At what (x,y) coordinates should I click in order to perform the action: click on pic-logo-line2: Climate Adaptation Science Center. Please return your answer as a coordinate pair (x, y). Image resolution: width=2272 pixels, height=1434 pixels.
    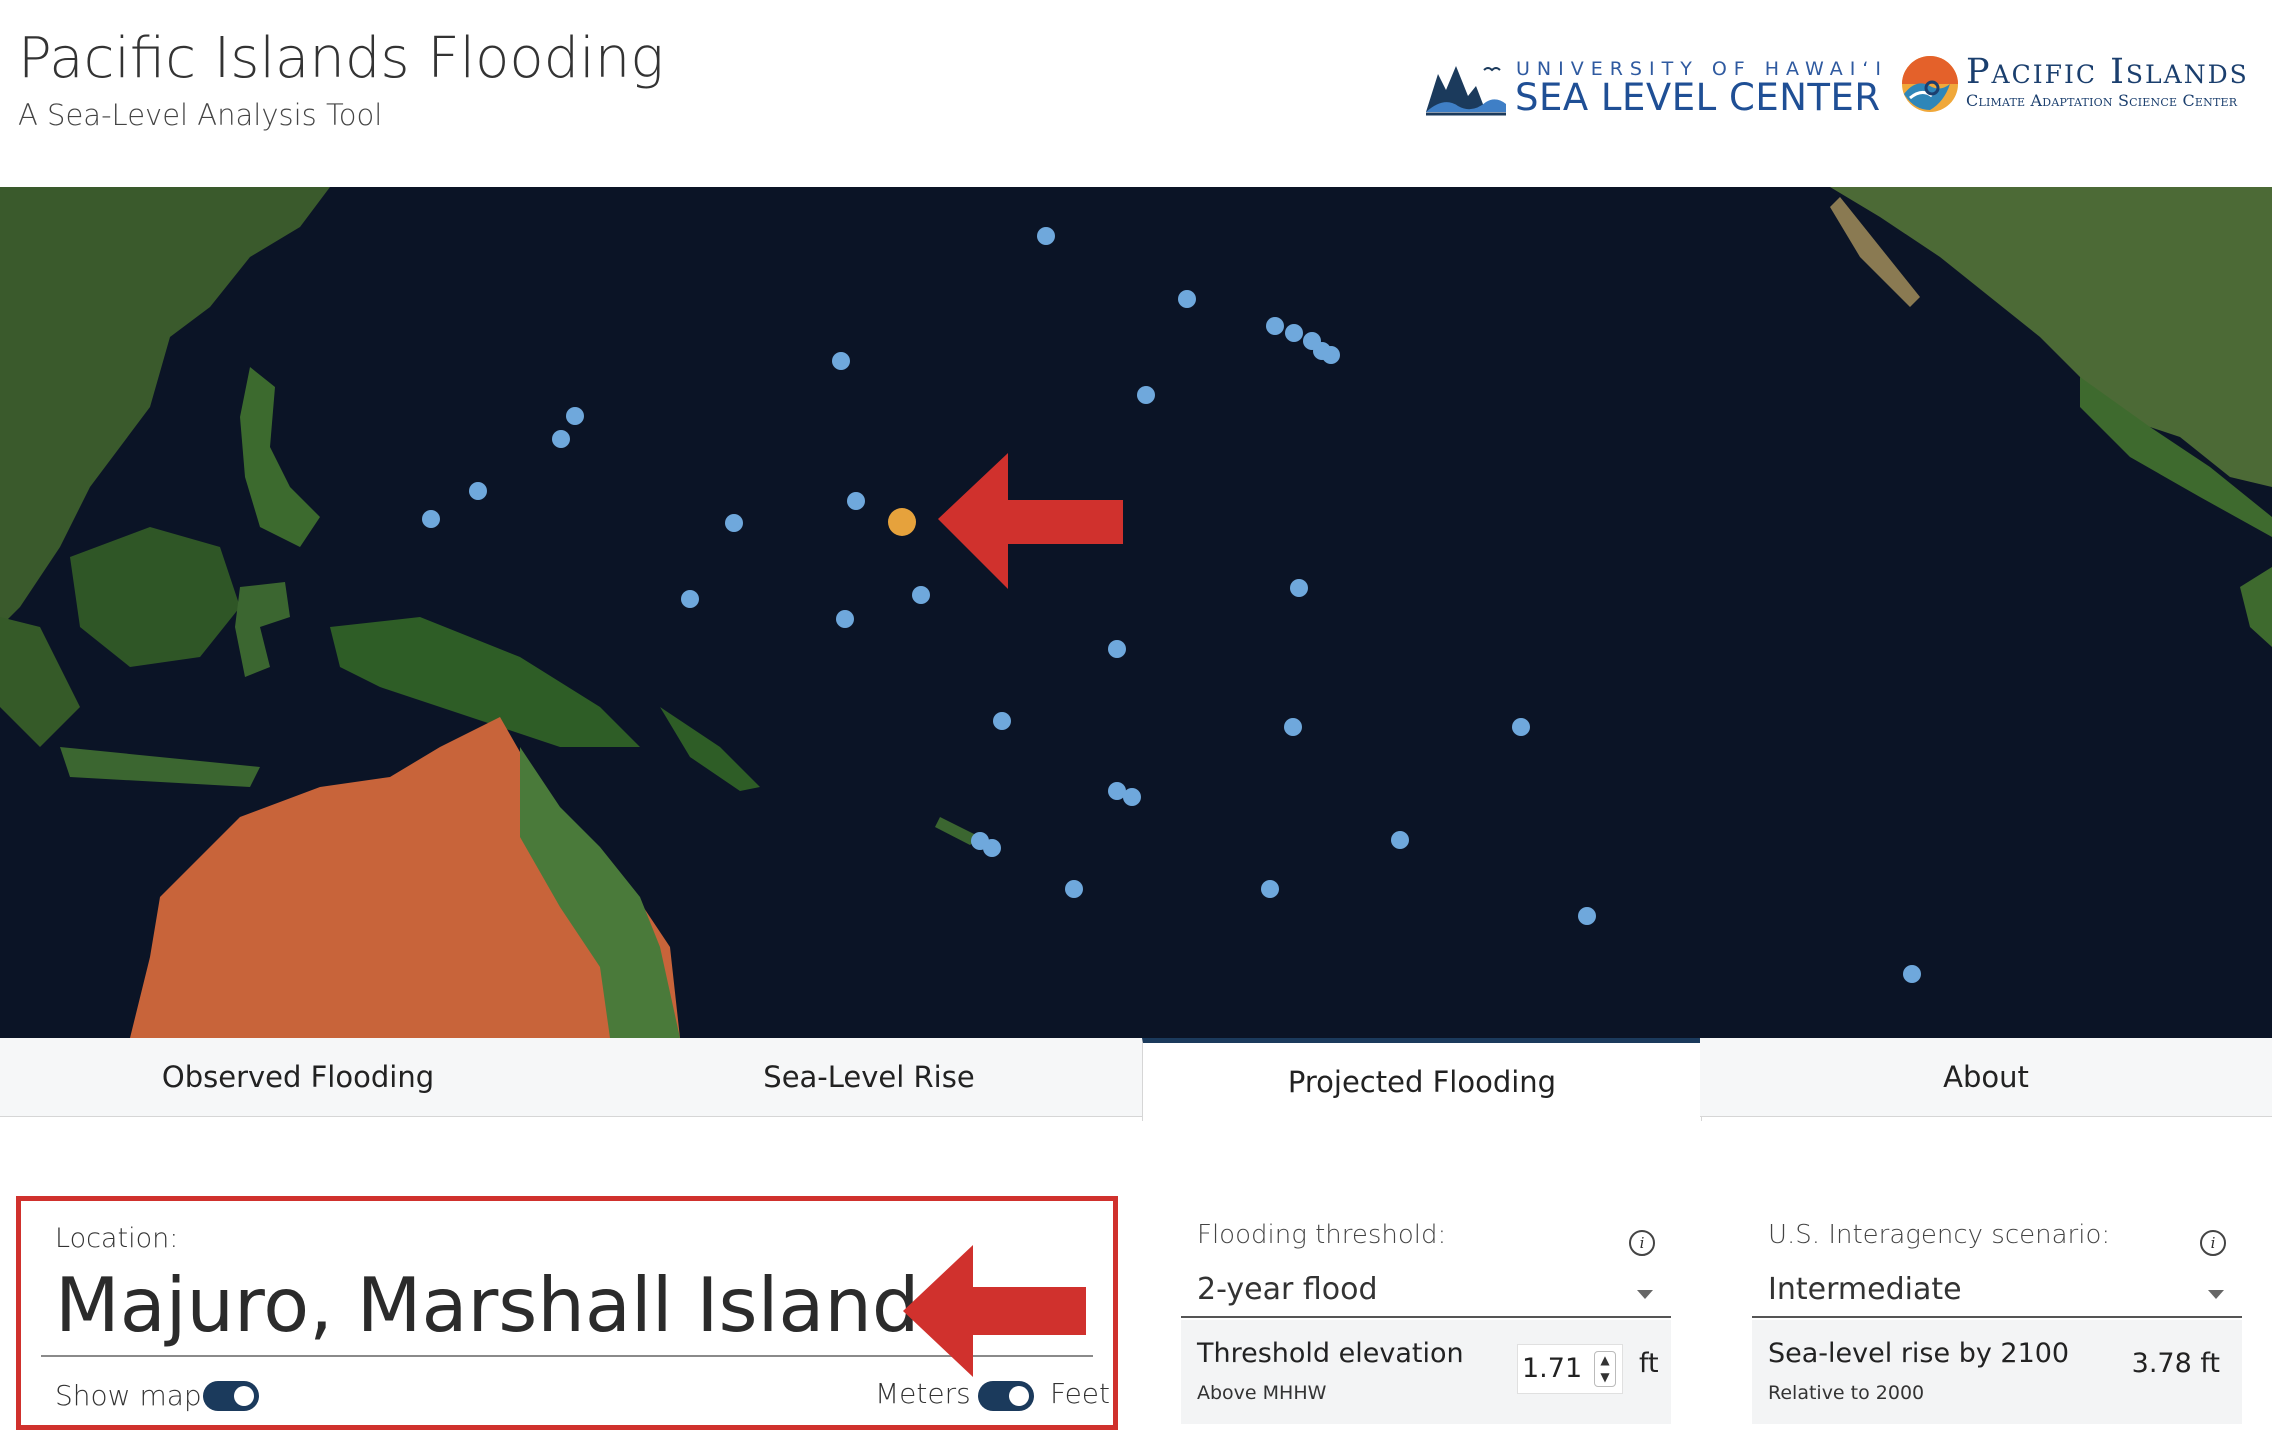
    Looking at the image, I should click on (2102, 100).